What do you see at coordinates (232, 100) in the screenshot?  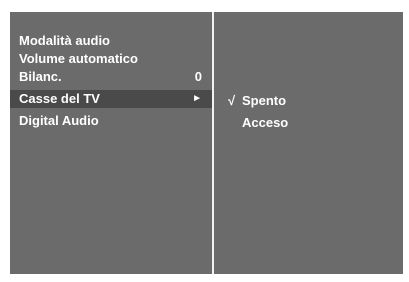 I see `check-mark-icon: √` at bounding box center [232, 100].